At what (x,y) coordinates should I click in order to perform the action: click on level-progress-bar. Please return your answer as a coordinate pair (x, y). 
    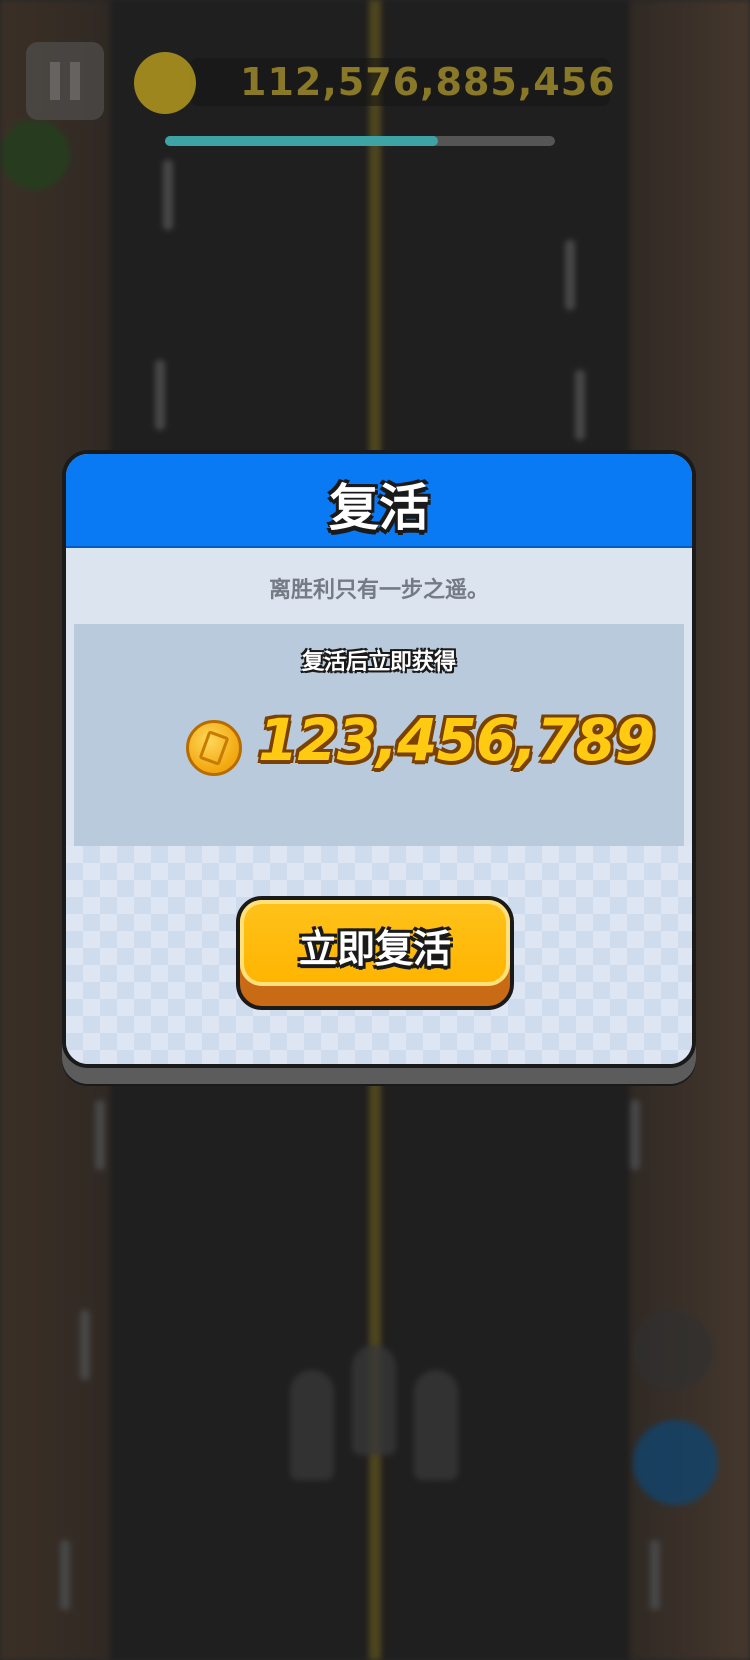
    Looking at the image, I should click on (360, 141).